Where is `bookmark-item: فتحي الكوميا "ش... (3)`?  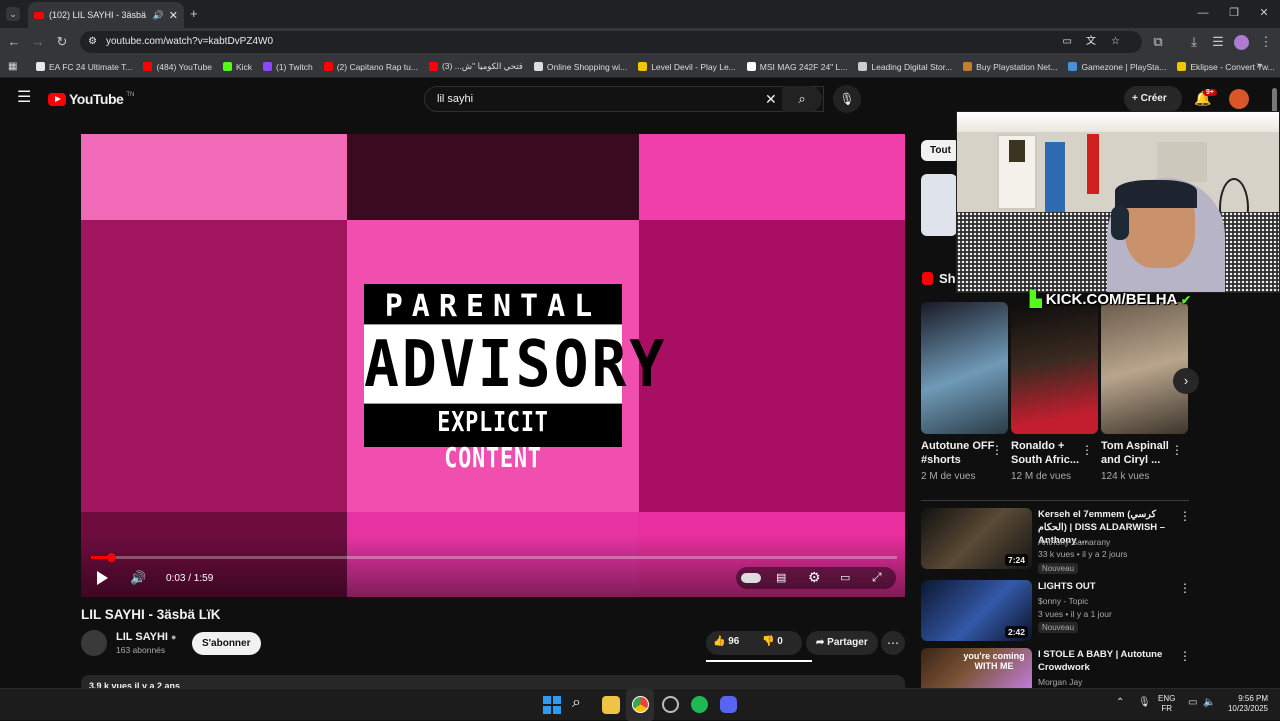
bookmark-item: فتحي الكوميا "ش... (3) is located at coordinates (475, 66).